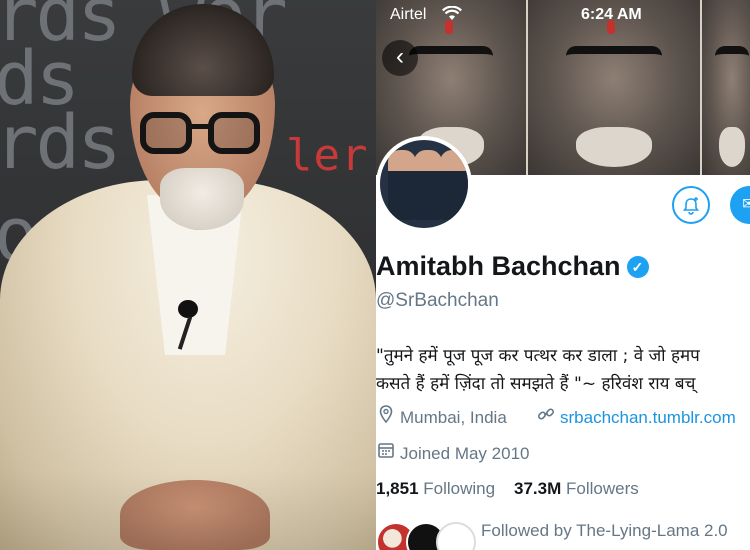 The height and width of the screenshot is (550, 750). I want to click on chevron-left-icon: ‹, so click(400, 56).